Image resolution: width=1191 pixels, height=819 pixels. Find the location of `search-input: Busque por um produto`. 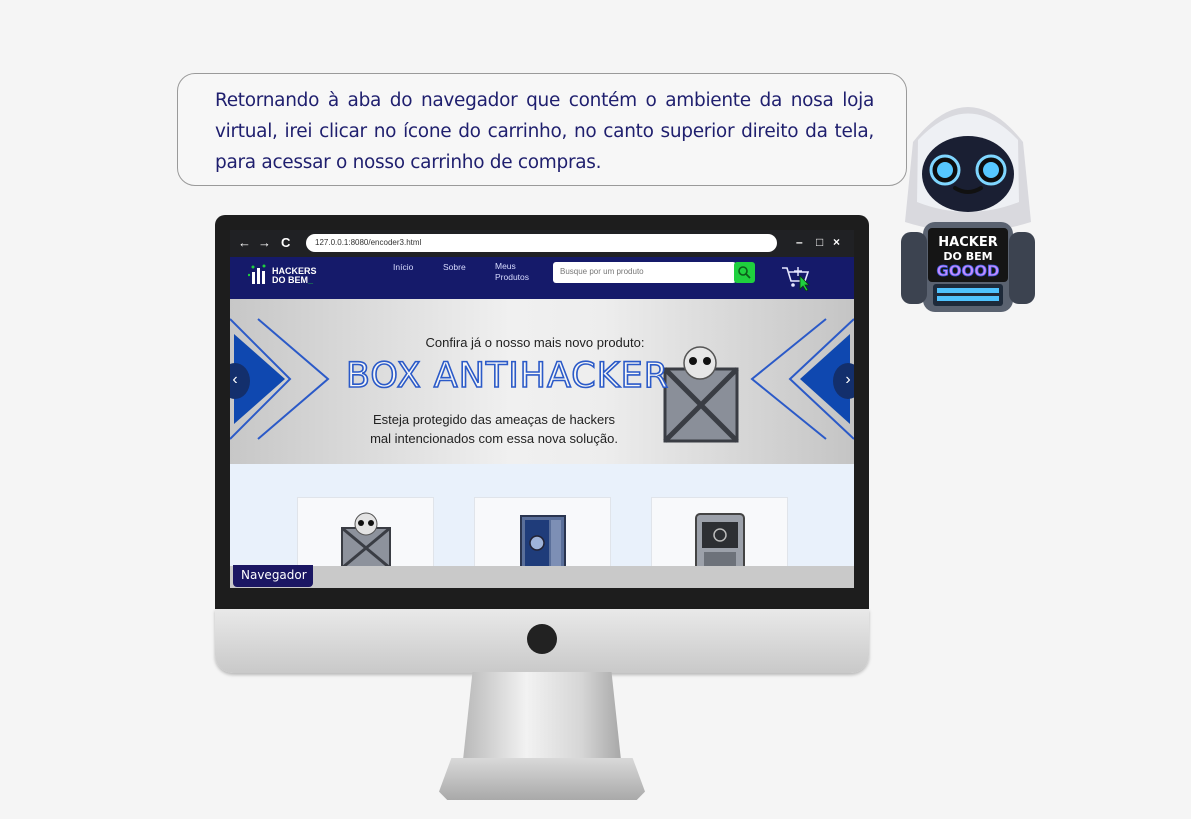

search-input: Busque por um produto is located at coordinates (644, 272).